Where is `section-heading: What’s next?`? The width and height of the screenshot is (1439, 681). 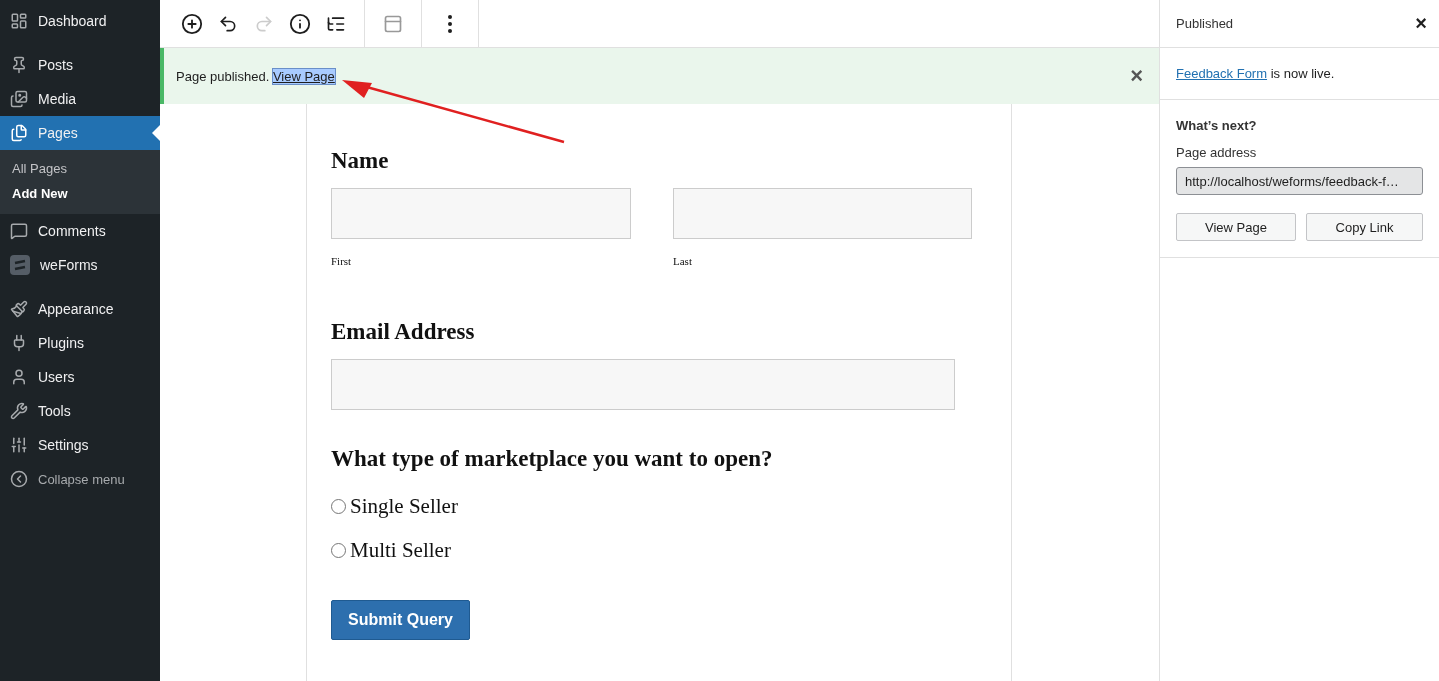 section-heading: What’s next? is located at coordinates (1217, 125).